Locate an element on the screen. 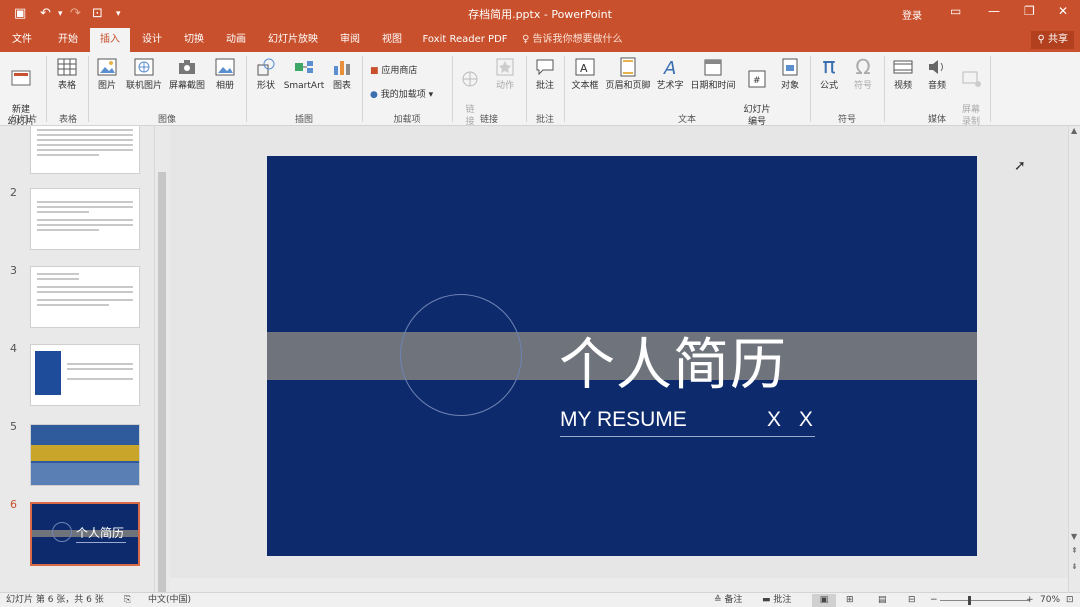 This screenshot has width=1080, height=607. action-button: 动作 is located at coordinates (505, 74).